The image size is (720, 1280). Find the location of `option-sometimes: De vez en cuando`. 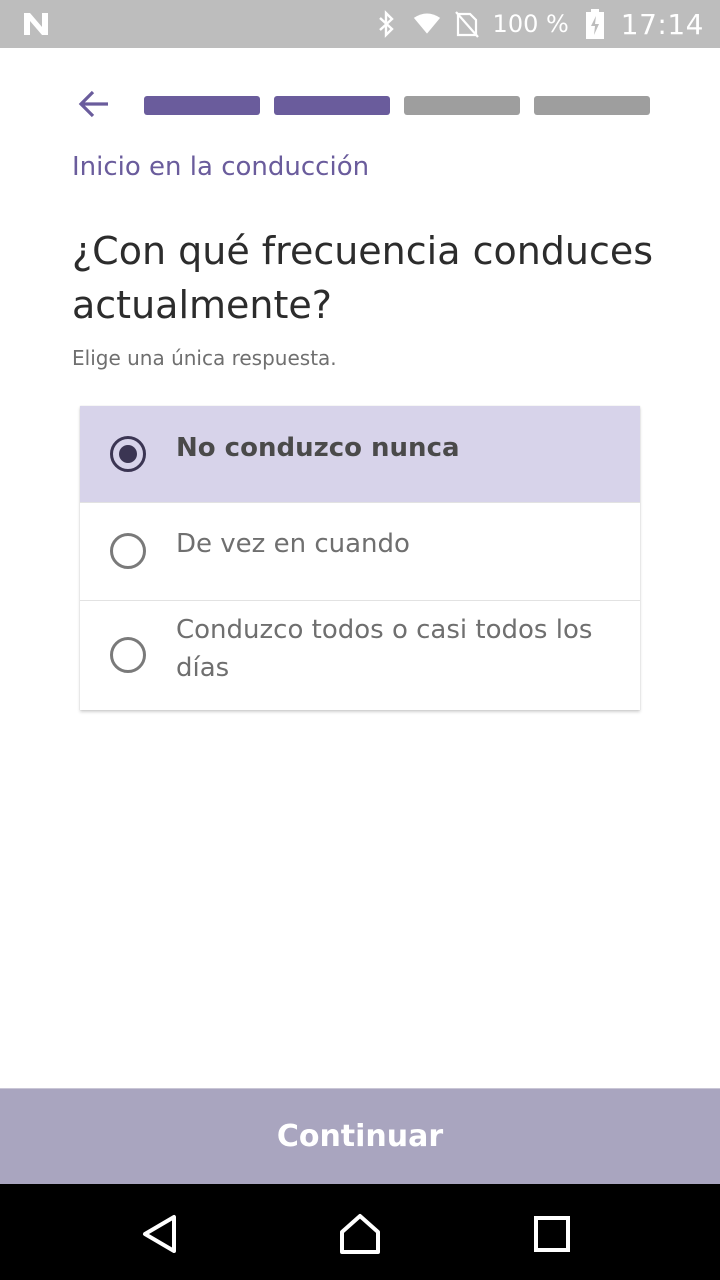

option-sometimes: De vez en cuando is located at coordinates (360, 552).